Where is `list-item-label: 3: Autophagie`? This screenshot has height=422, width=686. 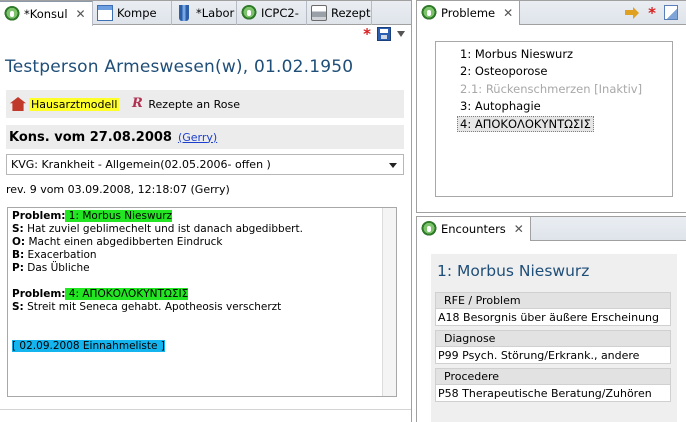
list-item-label: 3: Autophagie is located at coordinates (500, 106).